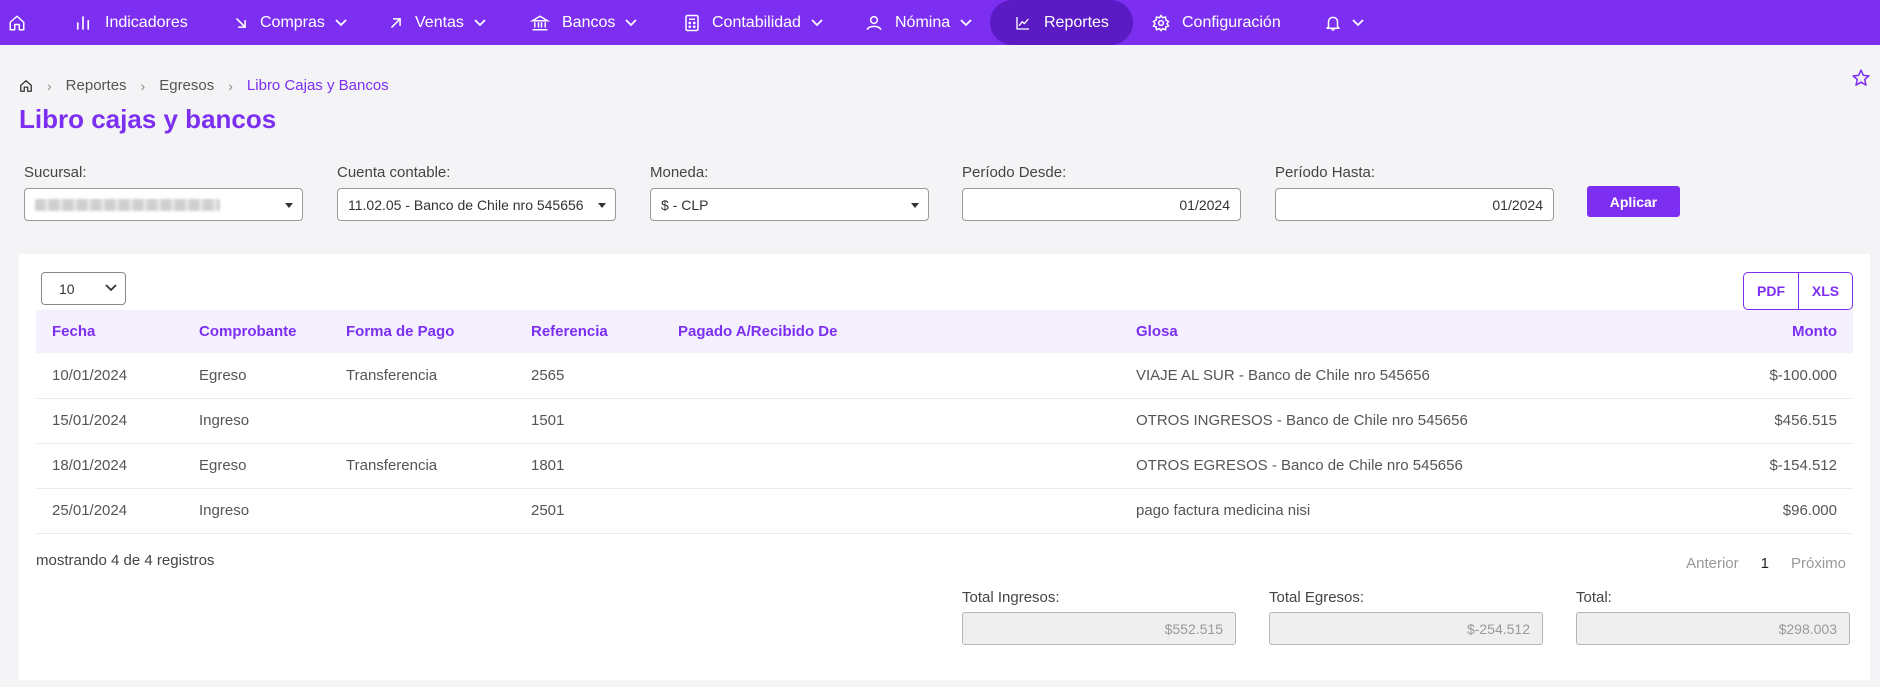 The height and width of the screenshot is (687, 1880). Describe the element at coordinates (1809, 510) in the screenshot. I see `cell-monto: $96.000` at that location.